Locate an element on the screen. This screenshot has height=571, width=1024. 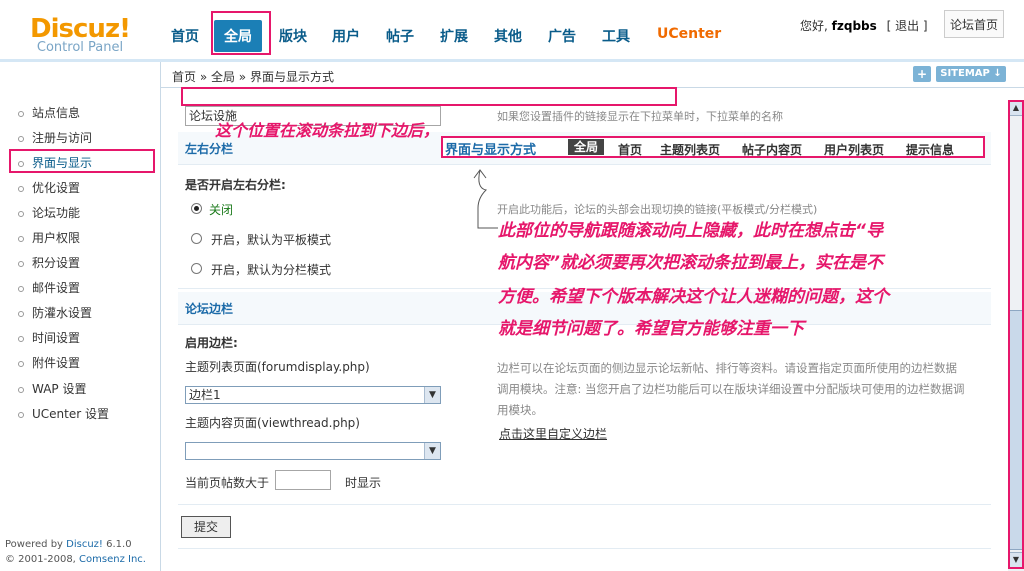
subnav-post-content: 帖子内容页 is located at coordinates (772, 149).